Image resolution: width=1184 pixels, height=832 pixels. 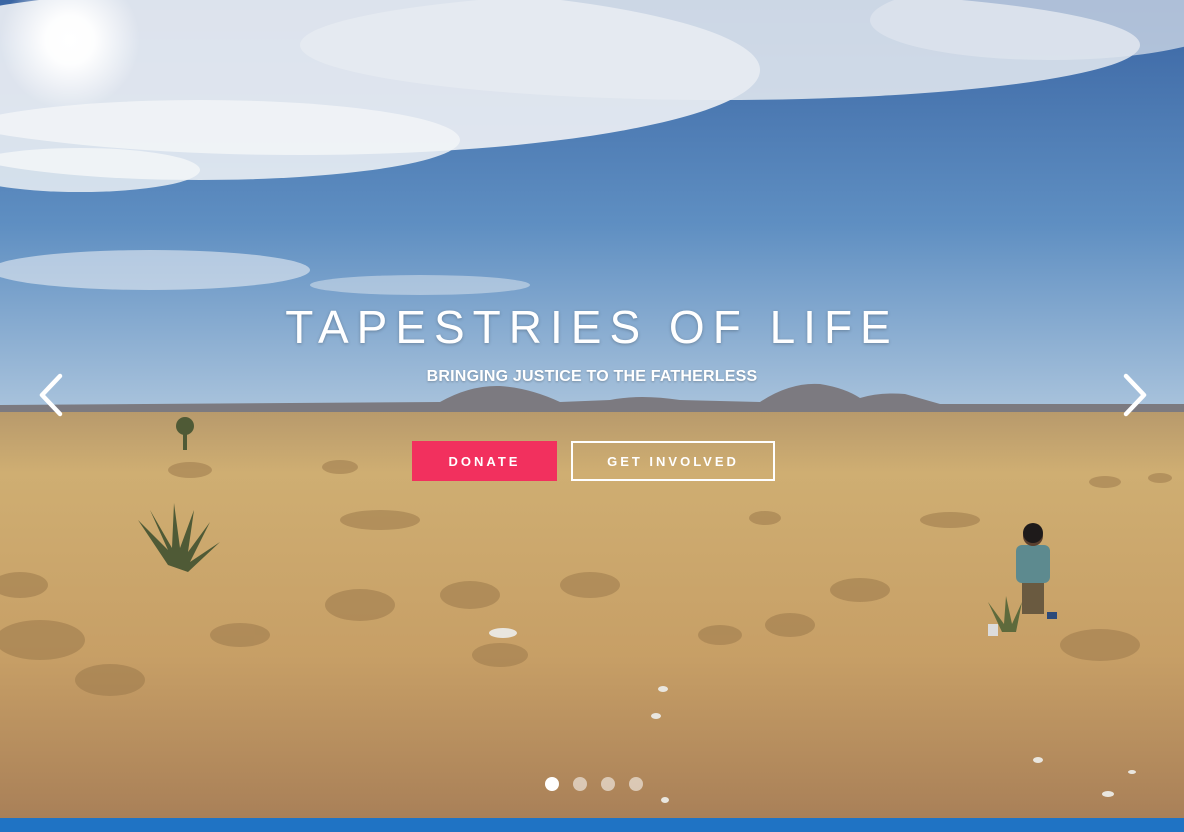 I want to click on carousel-prev-button, so click(x=52, y=395).